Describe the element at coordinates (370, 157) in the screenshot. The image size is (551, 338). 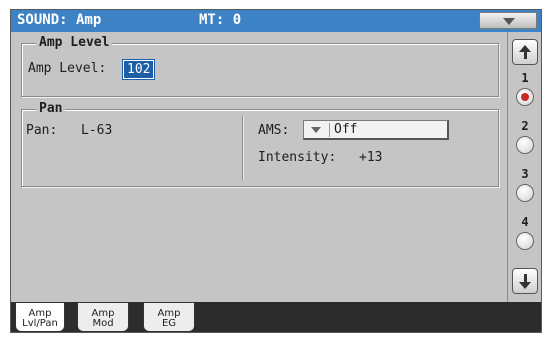
I see `intensity-value: +13` at that location.